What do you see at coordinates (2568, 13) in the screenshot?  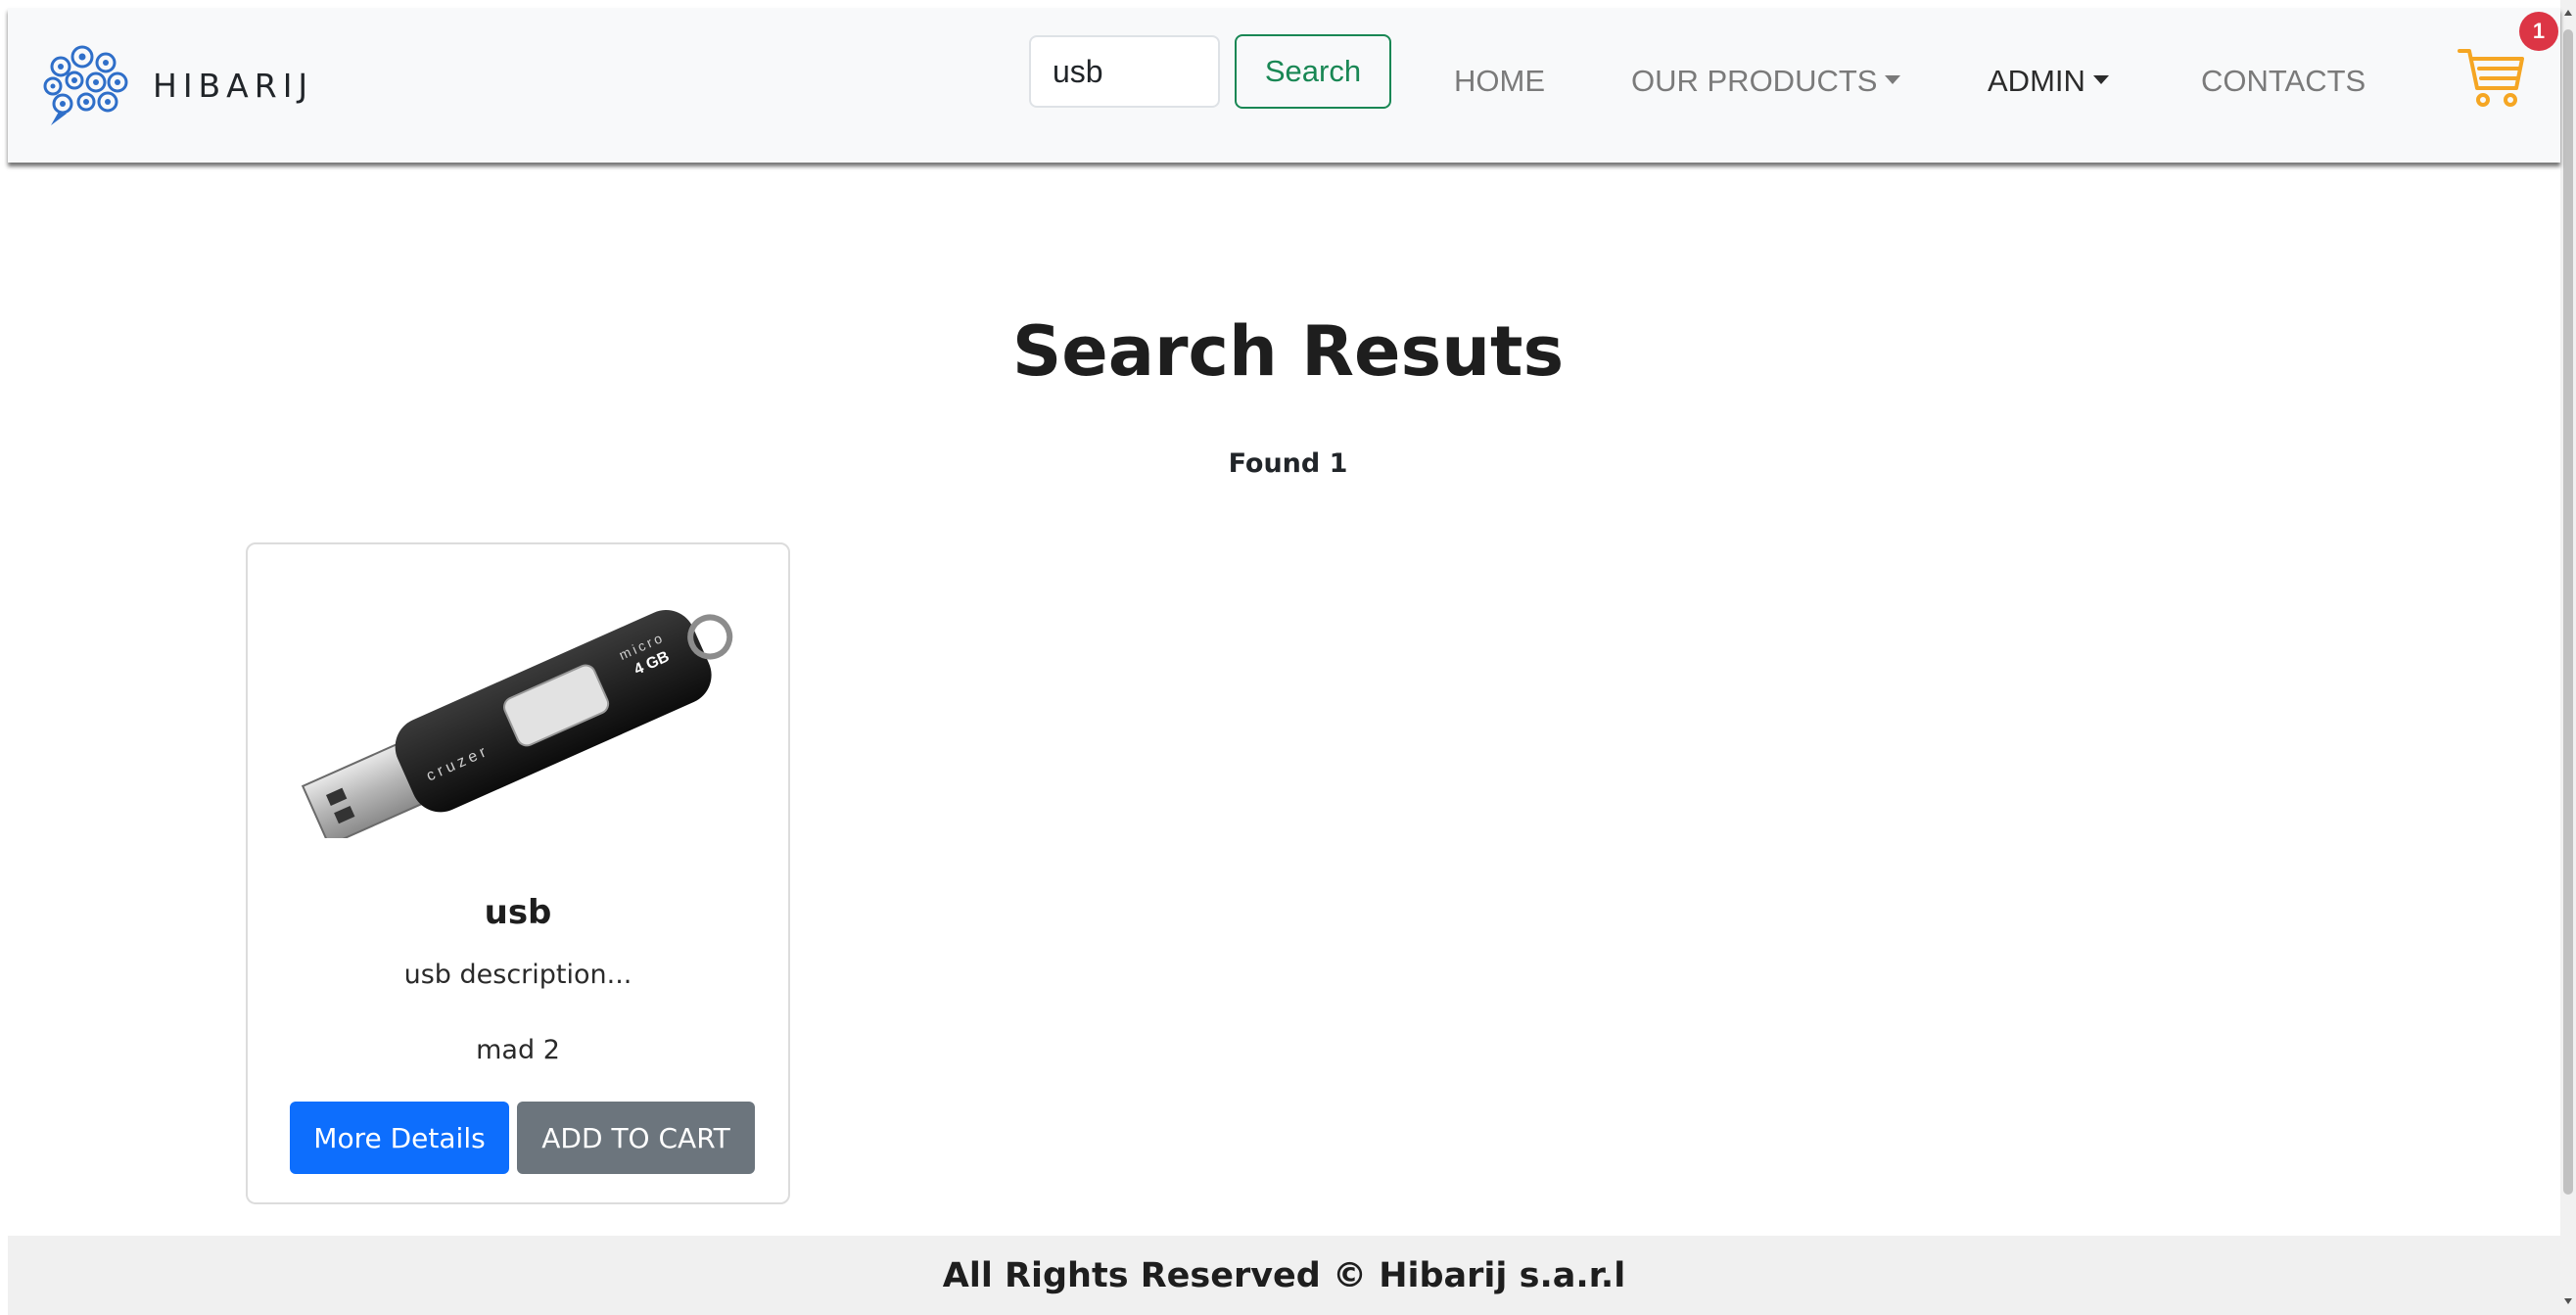 I see `scroll-up-arrow-icon` at bounding box center [2568, 13].